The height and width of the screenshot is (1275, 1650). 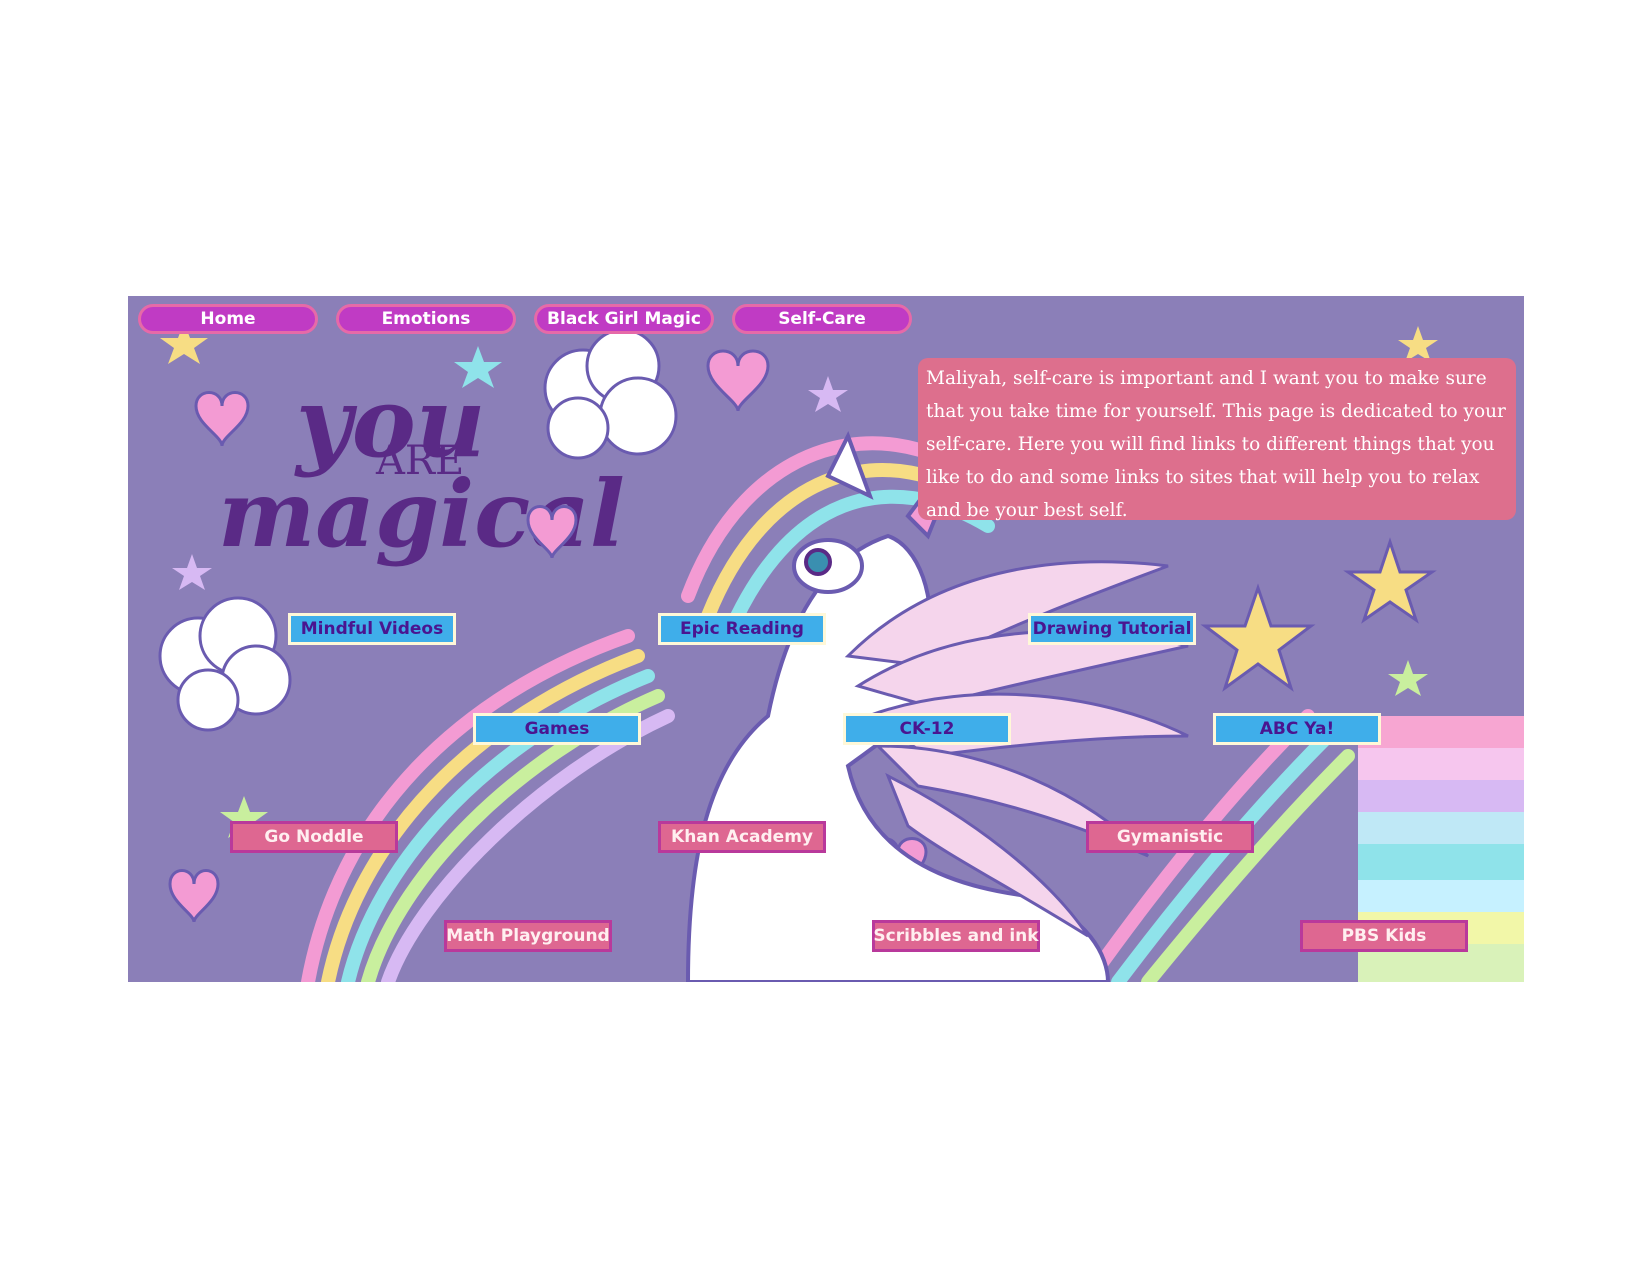 What do you see at coordinates (1170, 837) in the screenshot?
I see `link-gymanistic: Gymanistic` at bounding box center [1170, 837].